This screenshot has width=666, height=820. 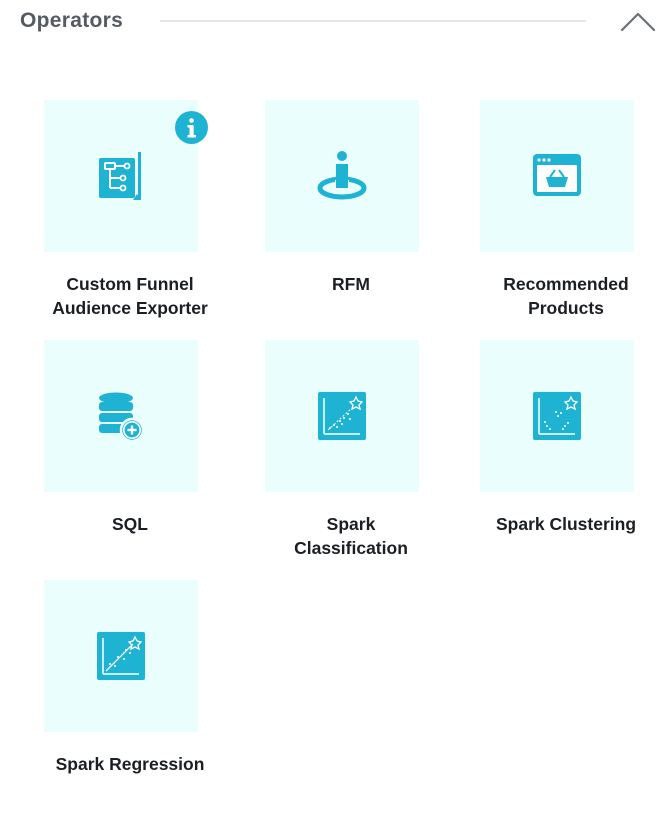 I want to click on operator-label-line: Spark Regression, so click(x=130, y=764).